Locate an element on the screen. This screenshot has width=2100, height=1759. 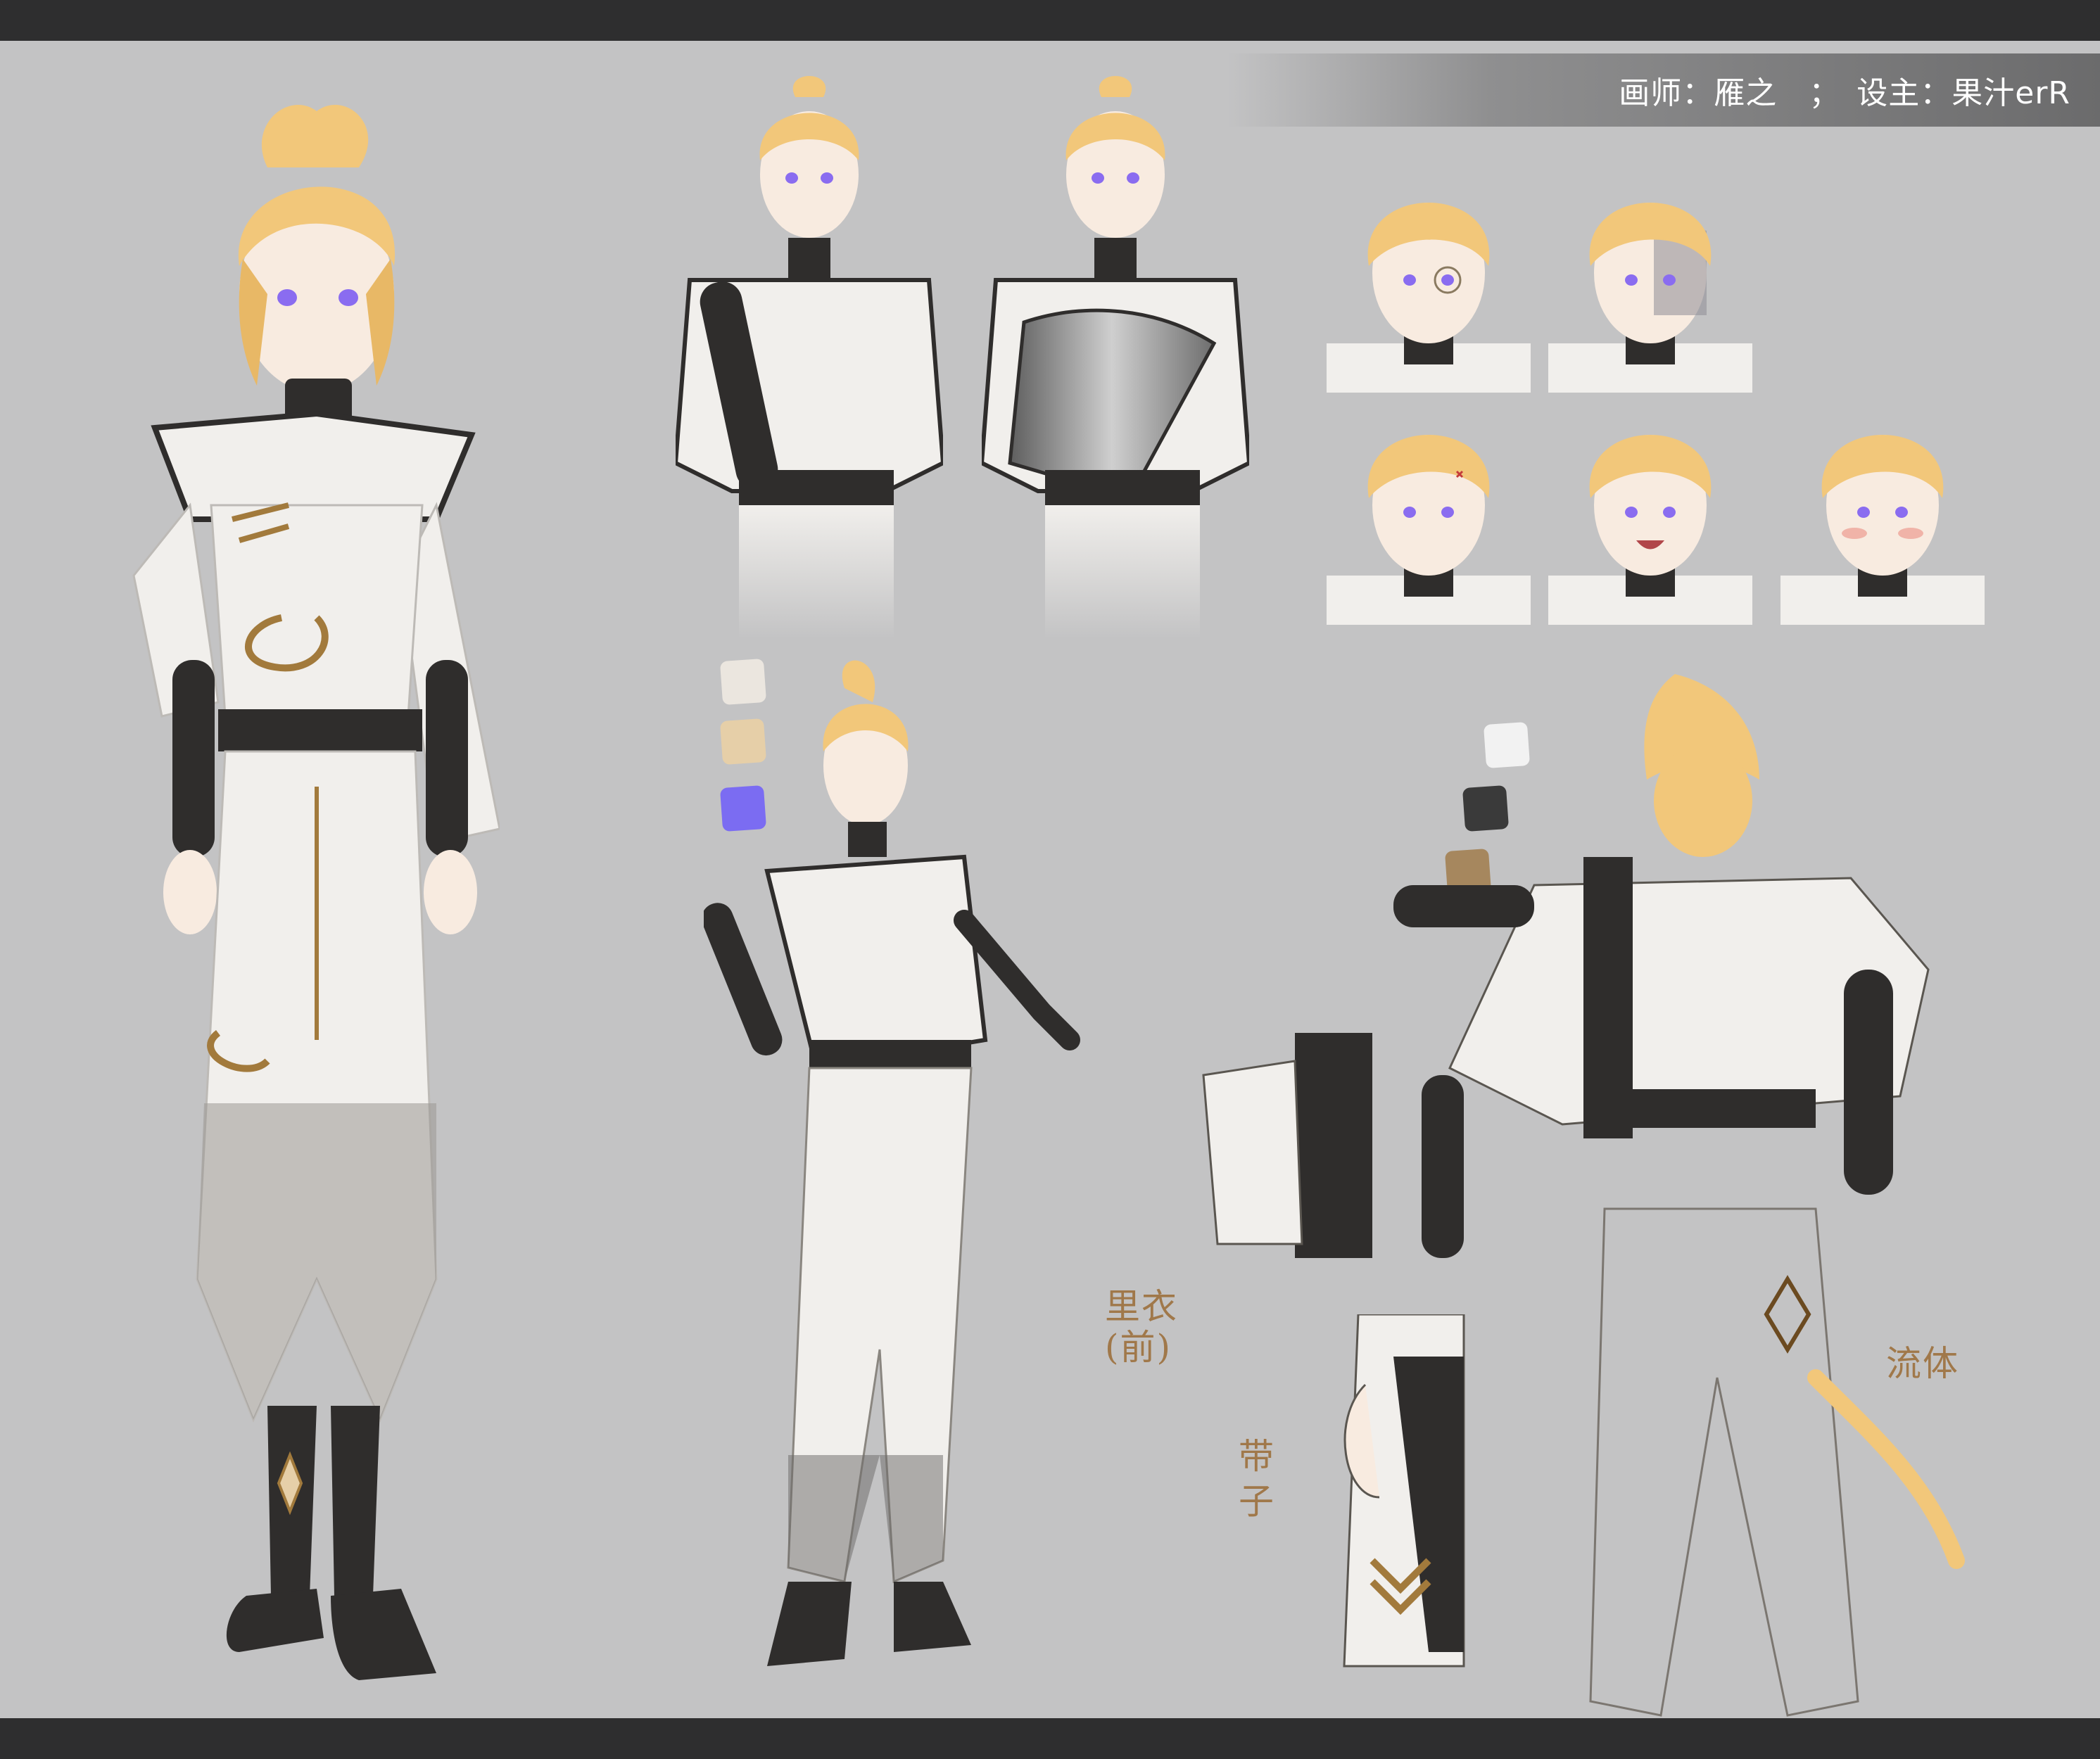
note-belt-line1: 带 is located at coordinates (1257, 1456).